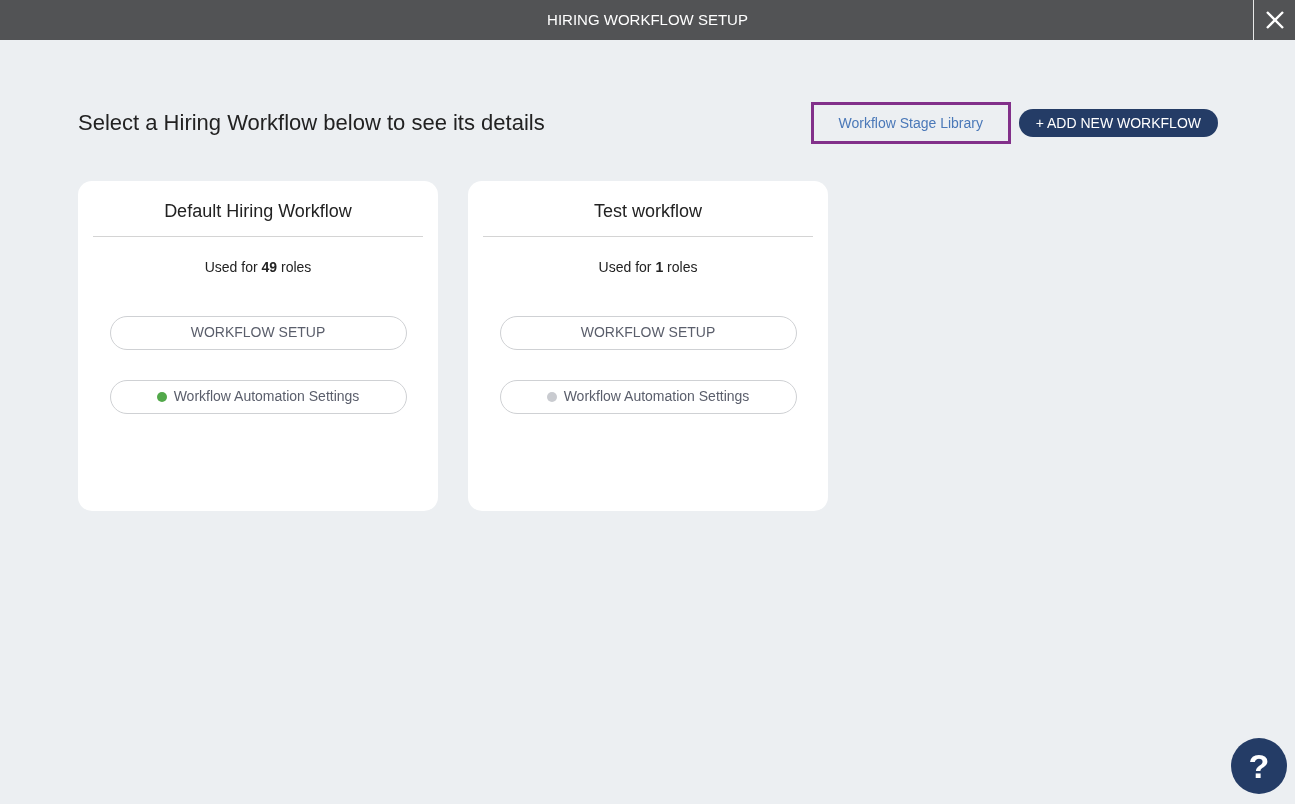  What do you see at coordinates (1274, 20) in the screenshot?
I see `close-icon` at bounding box center [1274, 20].